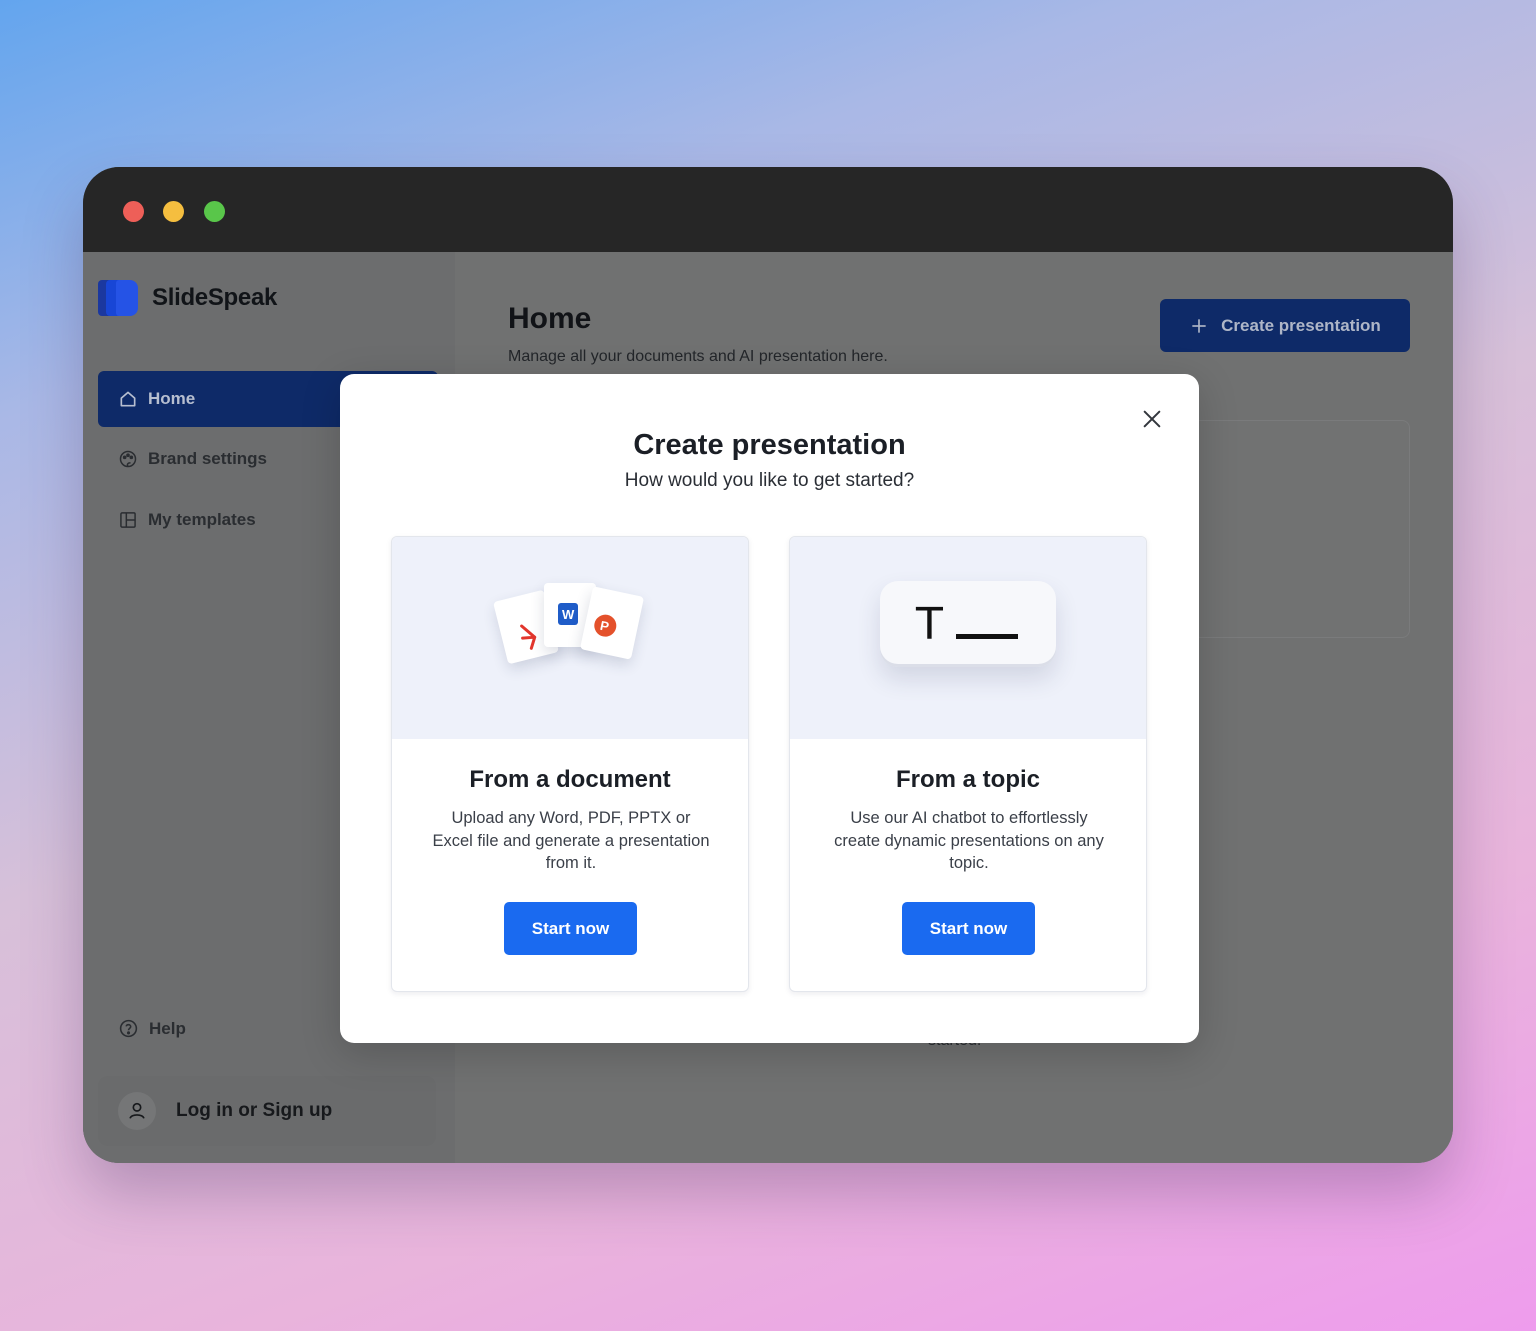 The image size is (1536, 1331). I want to click on card-illustration: W P, so click(570, 638).